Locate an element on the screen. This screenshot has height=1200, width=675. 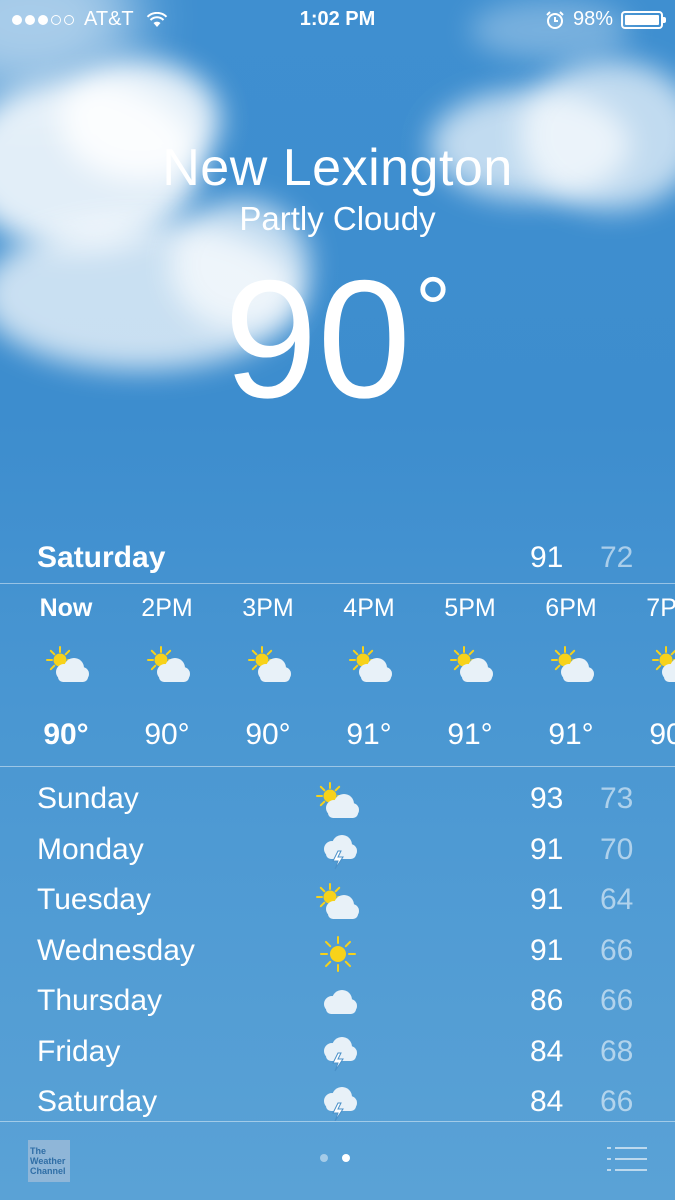
current-condition: Partly Cloudy is located at coordinates (337, 218).